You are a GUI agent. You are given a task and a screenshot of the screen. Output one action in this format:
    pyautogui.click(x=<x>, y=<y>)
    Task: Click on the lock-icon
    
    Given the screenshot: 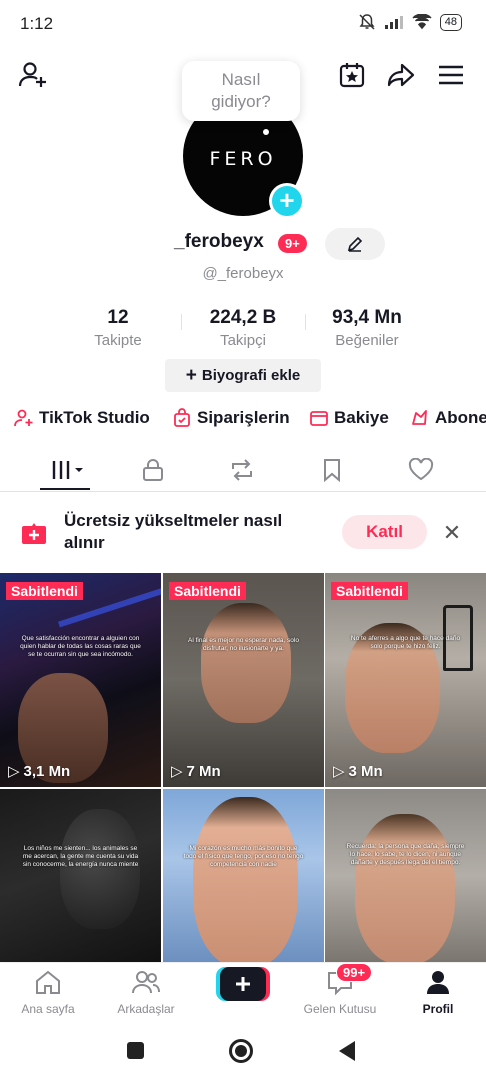 What is the action you would take?
    pyautogui.click(x=153, y=470)
    